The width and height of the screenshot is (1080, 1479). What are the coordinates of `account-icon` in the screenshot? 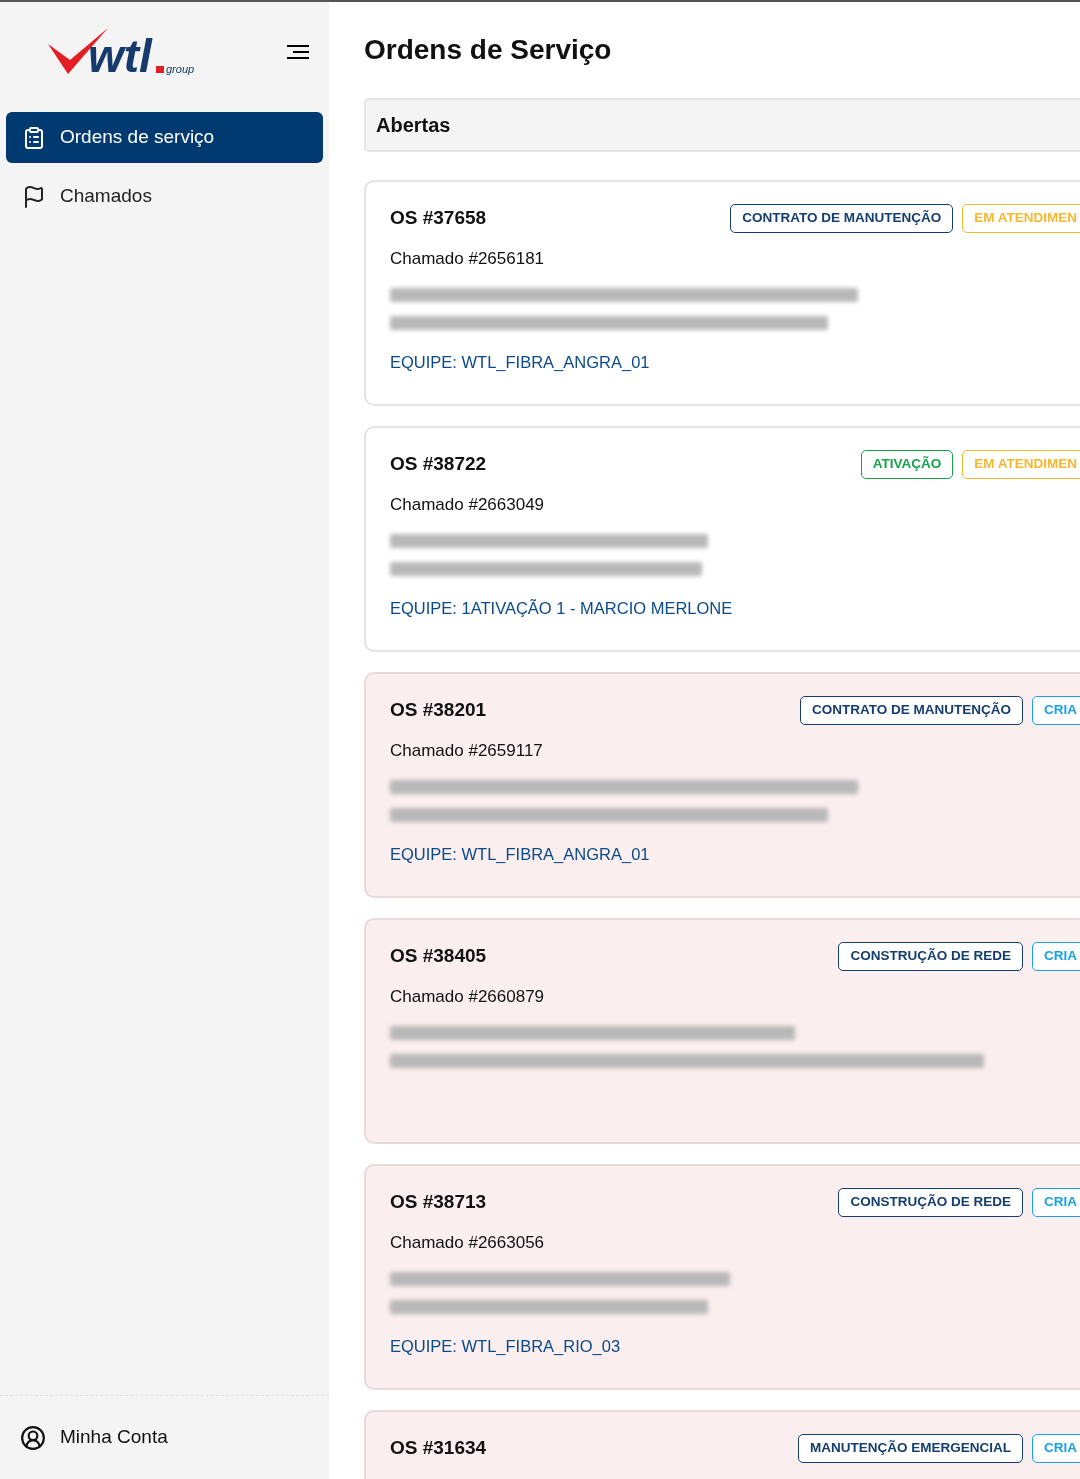 It's located at (33, 1437).